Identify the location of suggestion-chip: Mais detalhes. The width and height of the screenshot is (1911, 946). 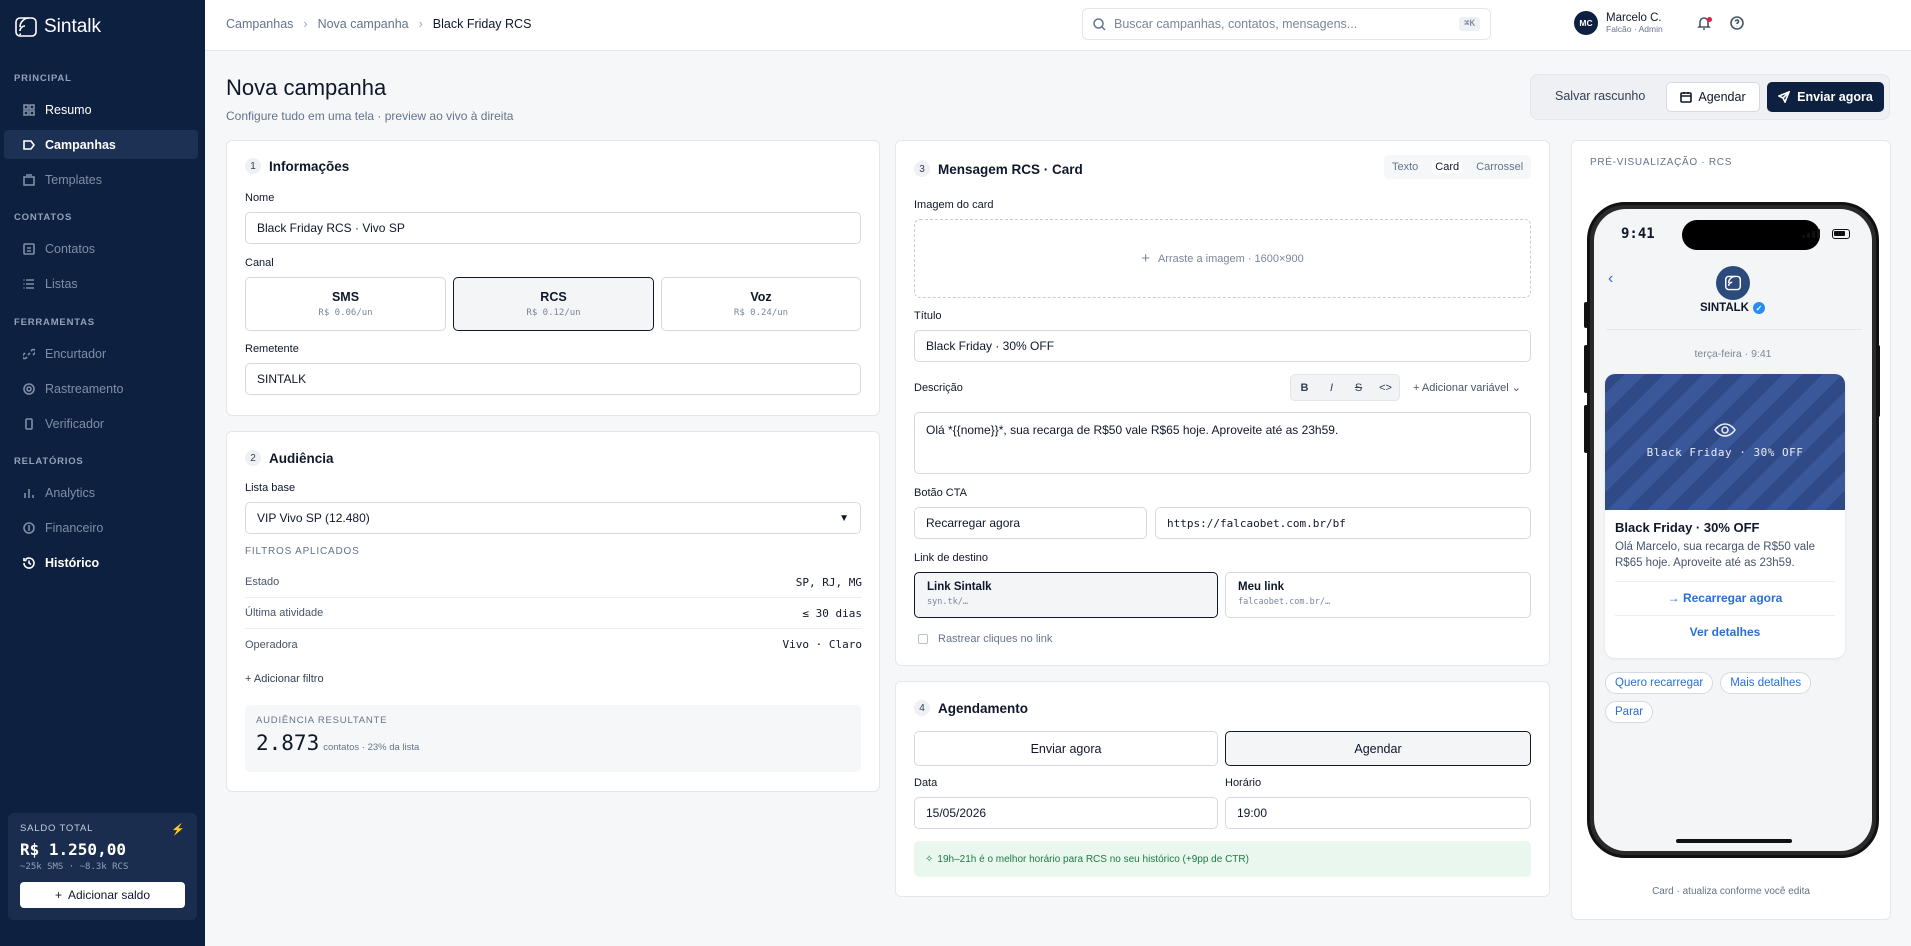
(1766, 683).